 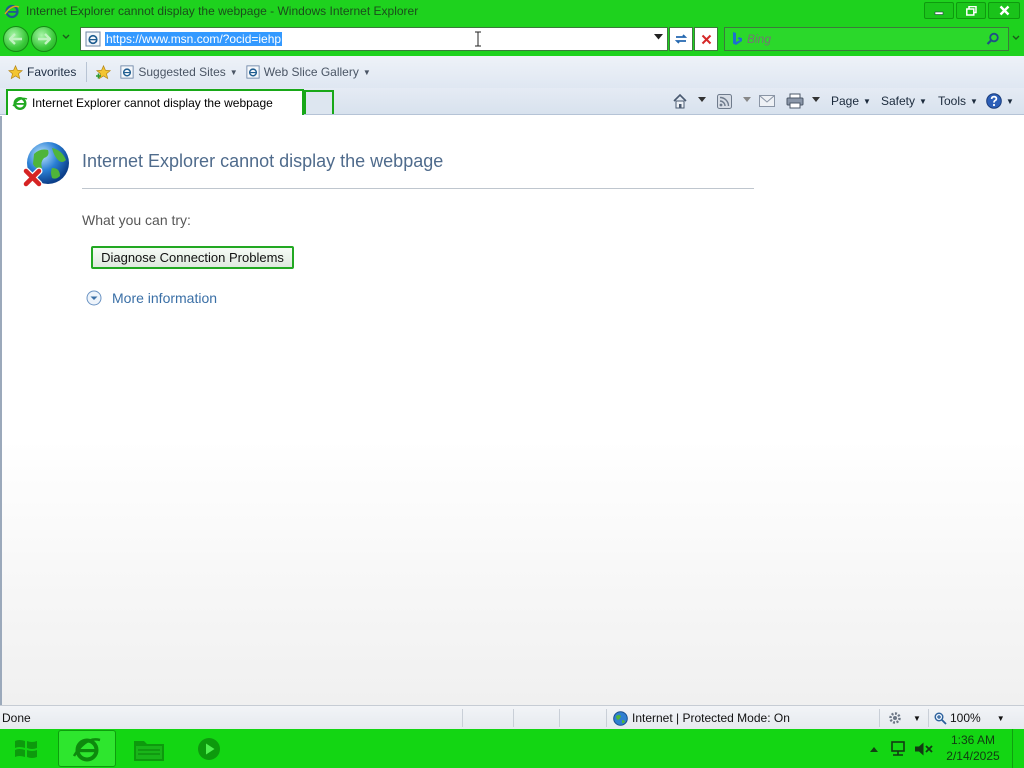 I want to click on search-icon, so click(x=993, y=39).